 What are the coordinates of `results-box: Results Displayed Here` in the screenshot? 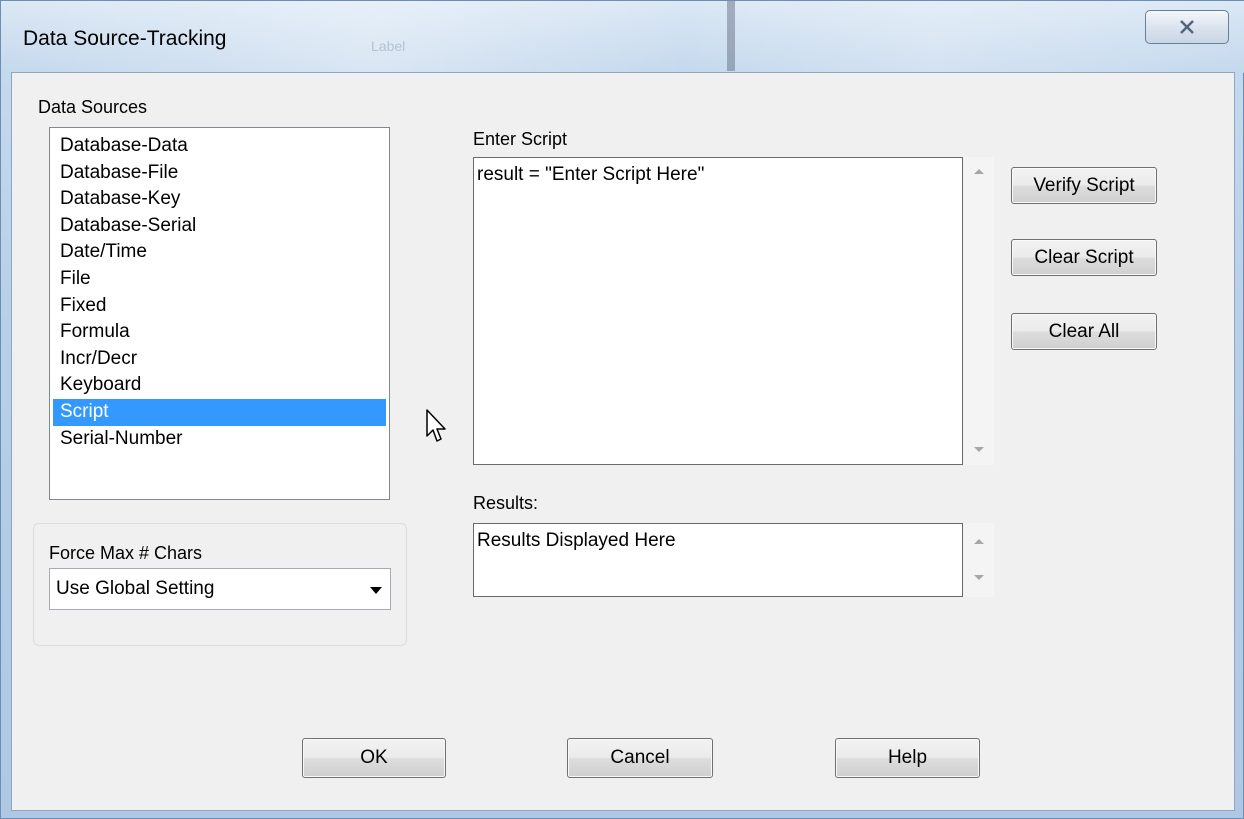 It's located at (718, 560).